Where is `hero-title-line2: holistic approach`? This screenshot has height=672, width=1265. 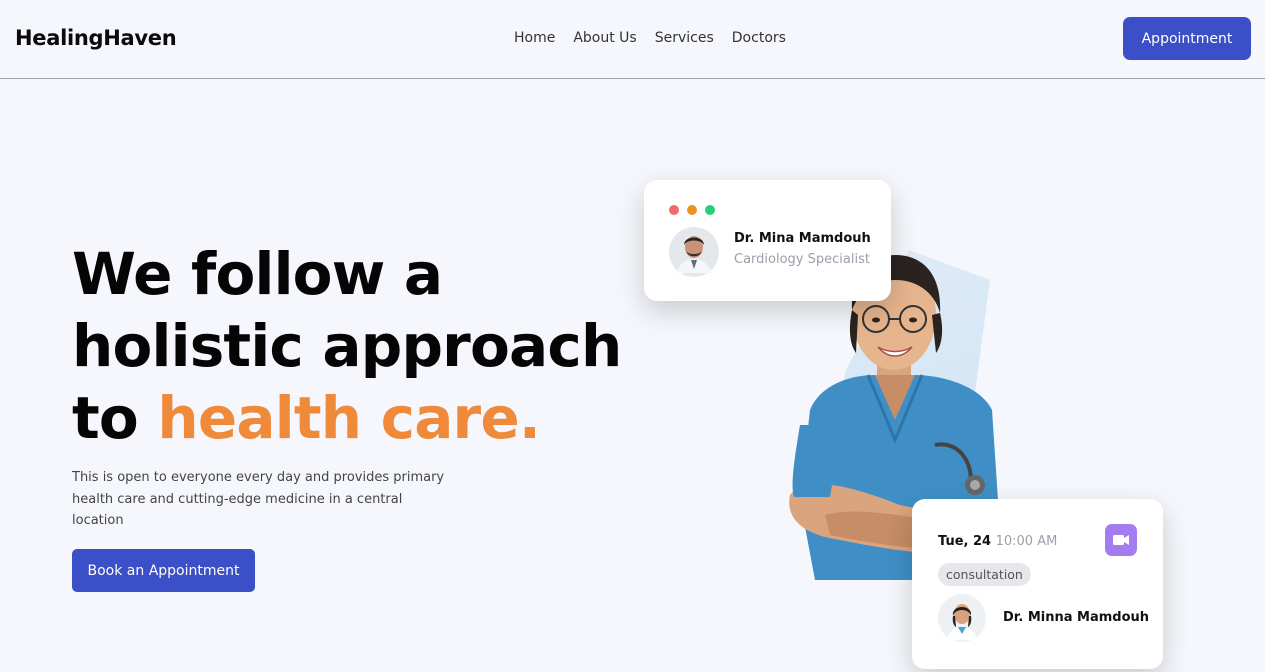
hero-title-line2: holistic approach is located at coordinates (347, 346).